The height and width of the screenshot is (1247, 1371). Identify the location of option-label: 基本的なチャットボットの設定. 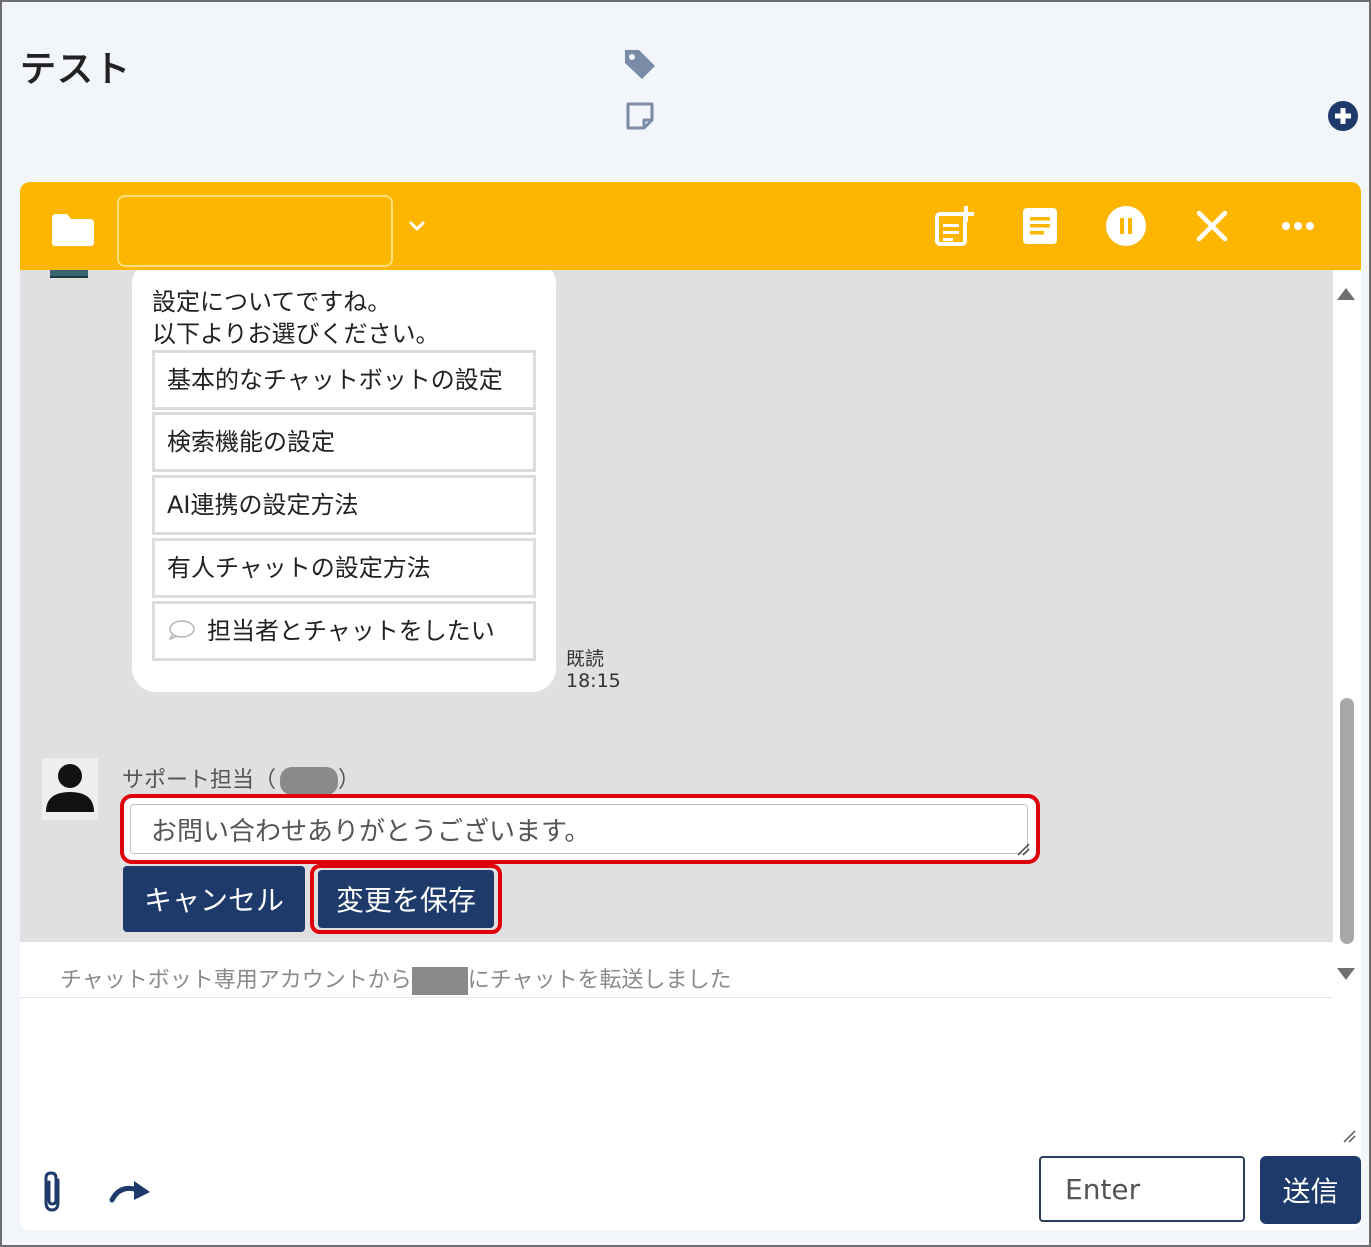
(335, 380).